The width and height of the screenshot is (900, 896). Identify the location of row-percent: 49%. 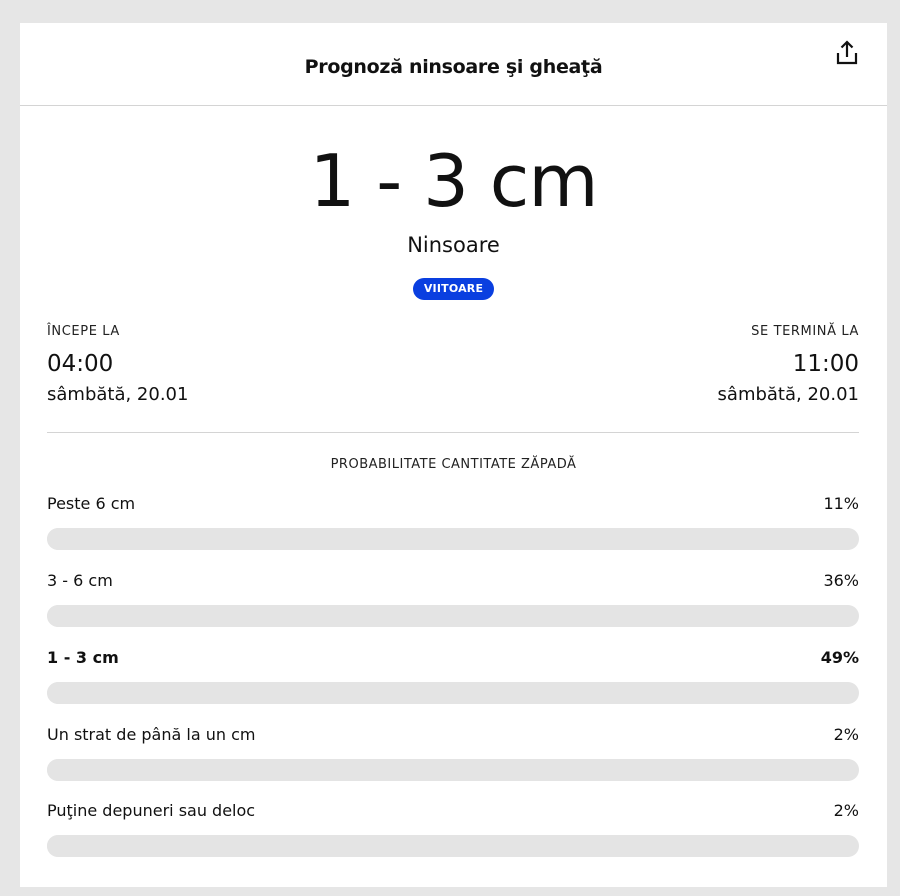
(839, 657).